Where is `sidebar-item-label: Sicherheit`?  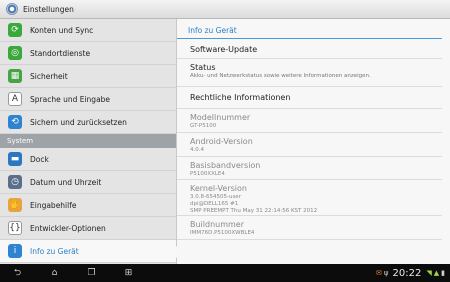 sidebar-item-label: Sicherheit is located at coordinates (49, 76).